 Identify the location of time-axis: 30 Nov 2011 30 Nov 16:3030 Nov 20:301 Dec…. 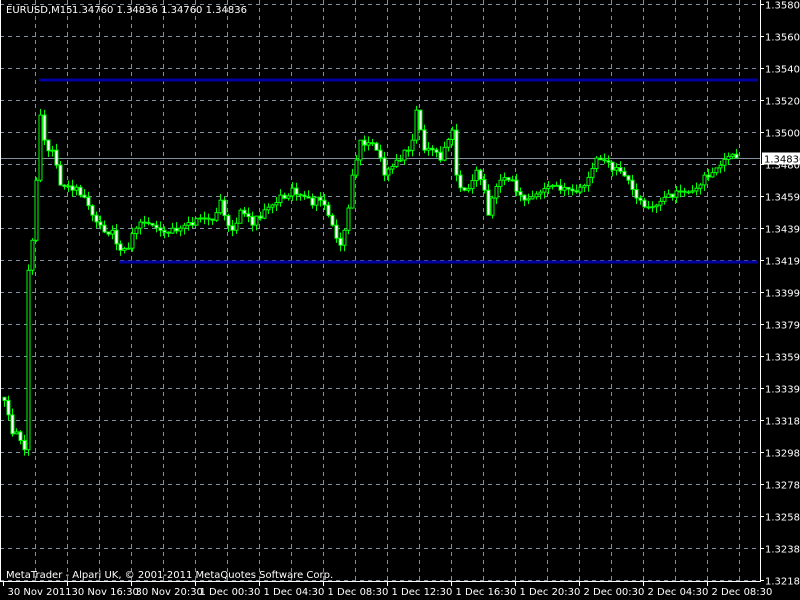
(388, 589).